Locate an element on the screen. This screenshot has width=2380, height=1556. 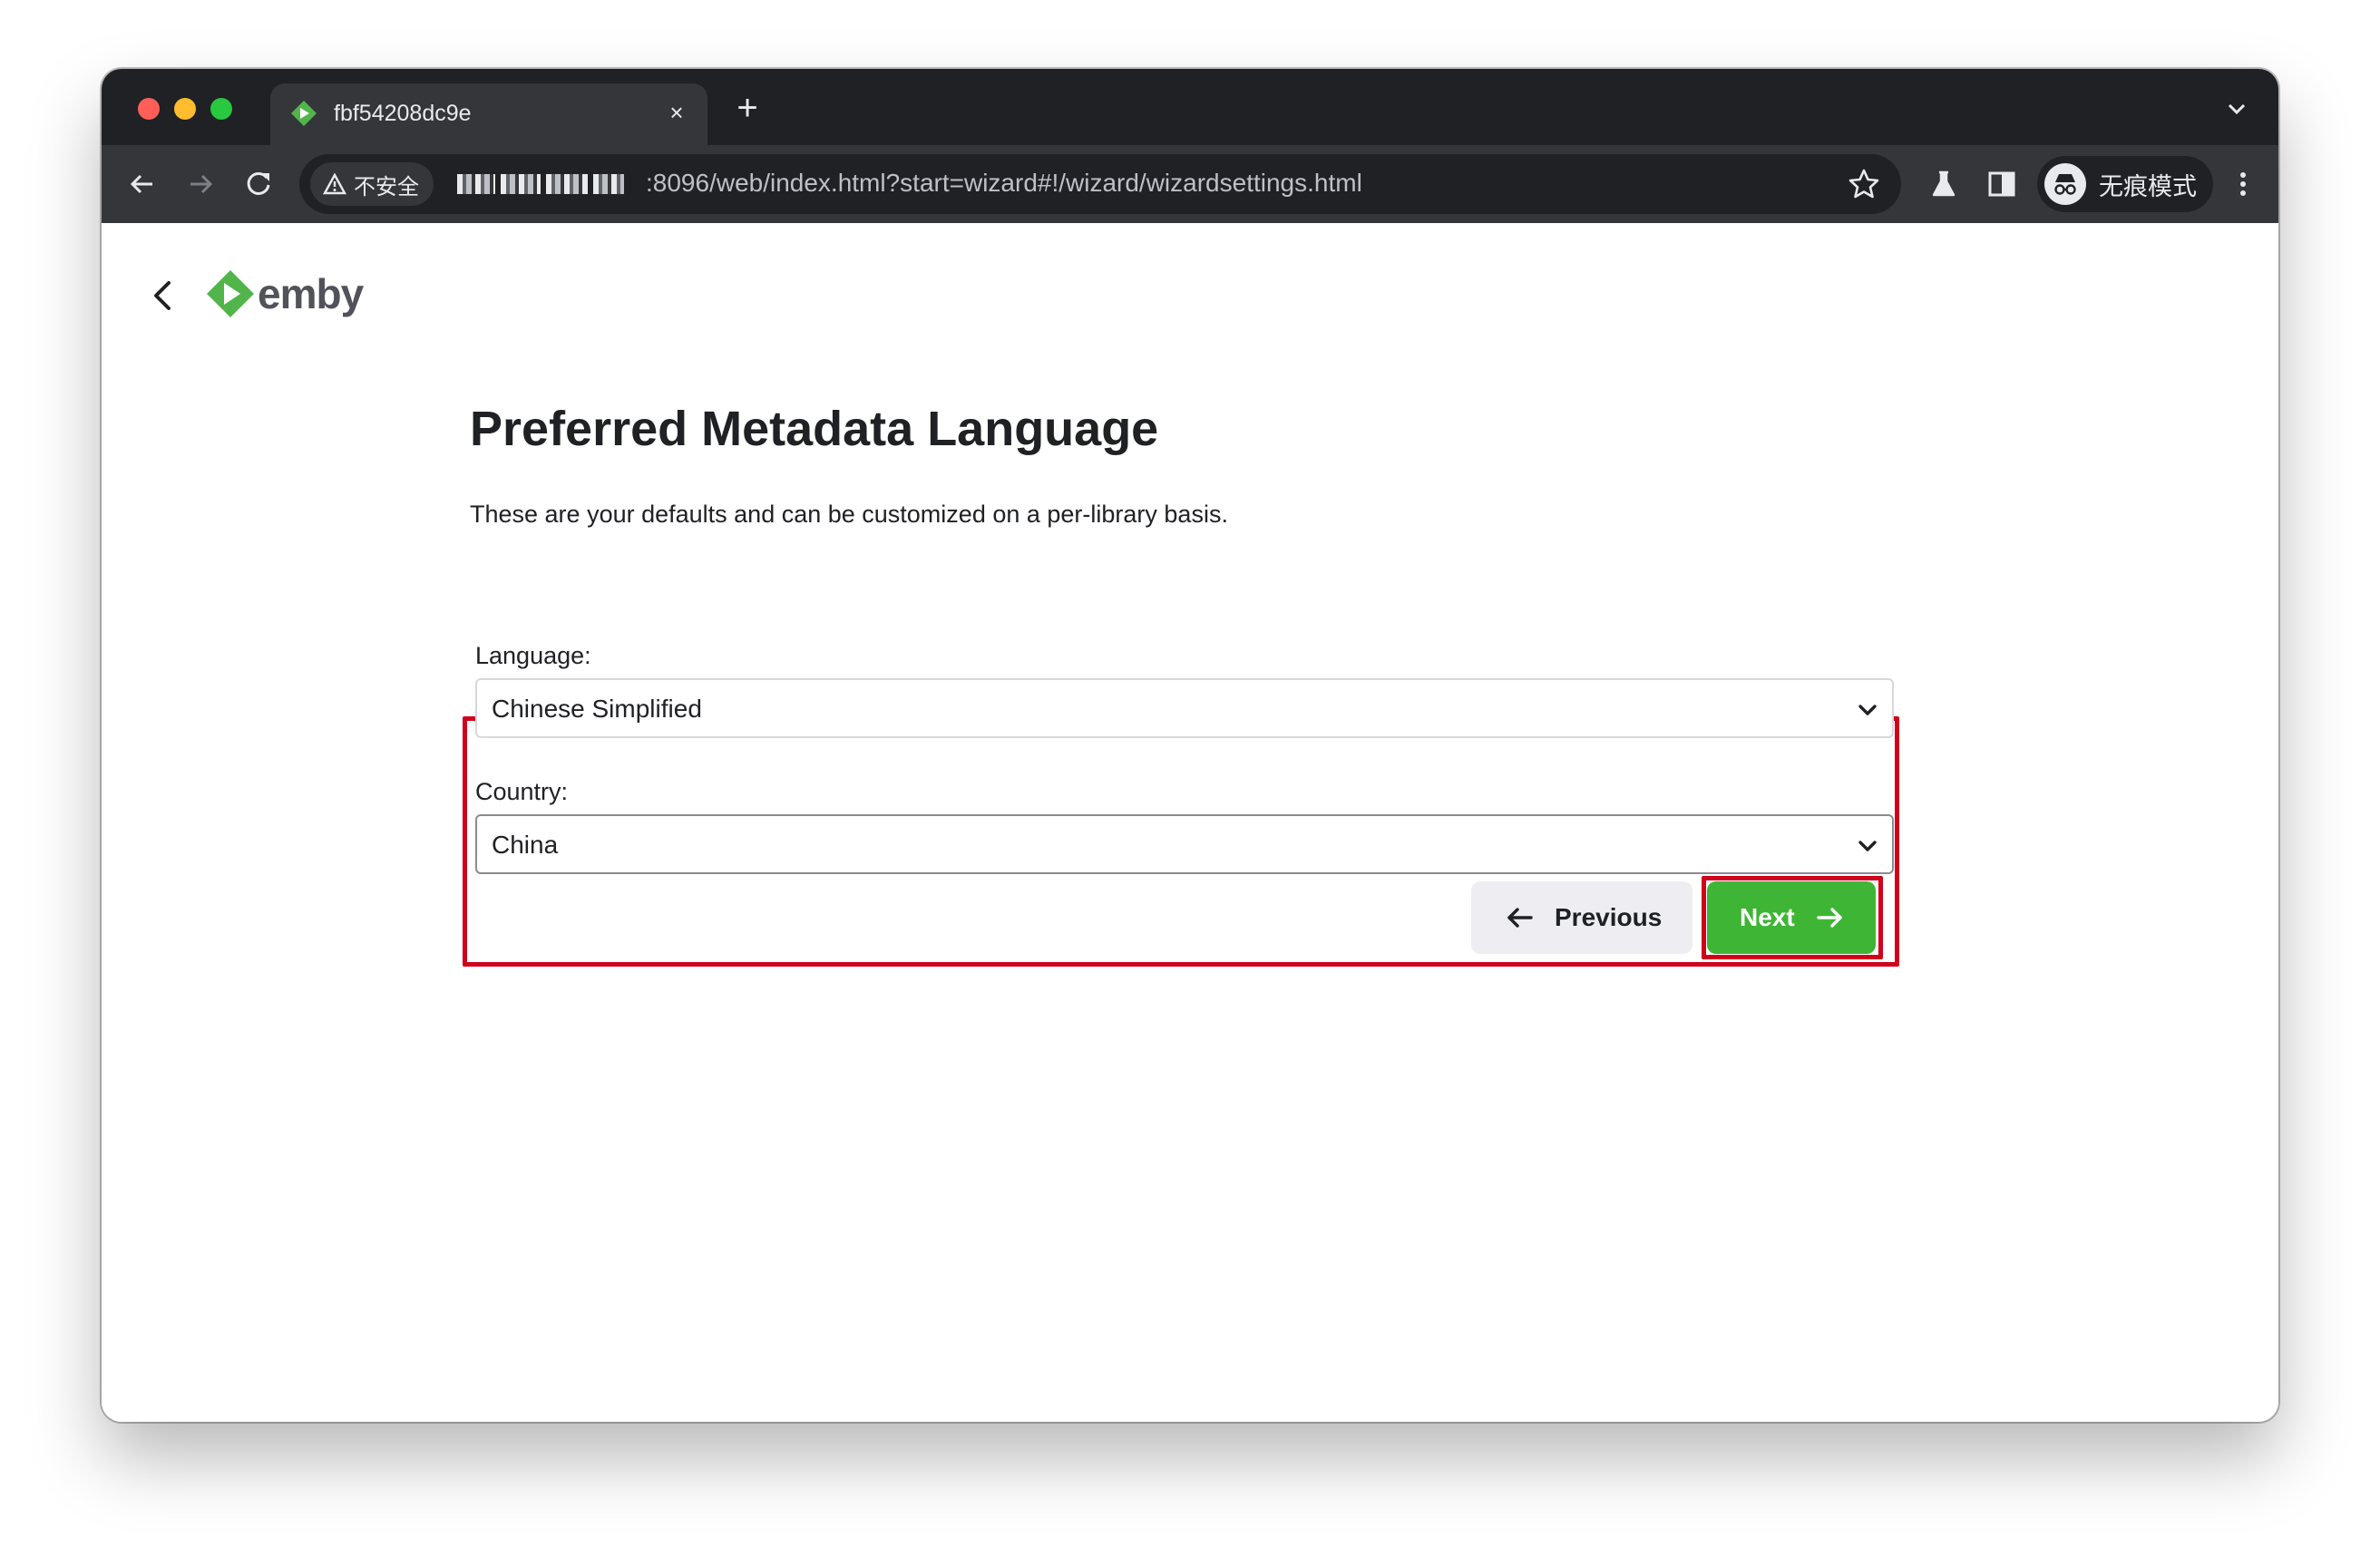
tab-close-icon: × is located at coordinates (676, 112).